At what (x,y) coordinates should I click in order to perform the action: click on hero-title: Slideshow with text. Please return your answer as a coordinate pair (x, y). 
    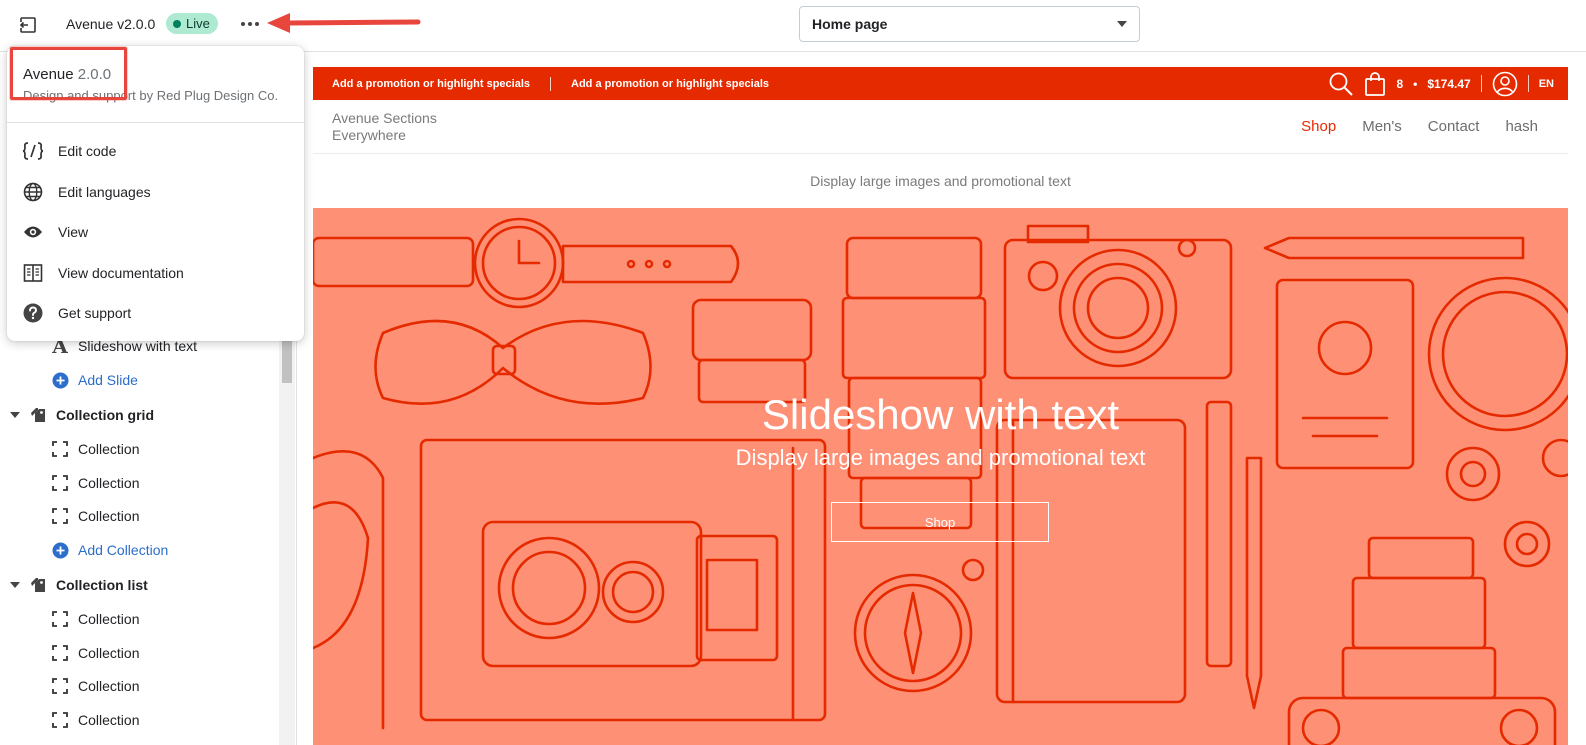
    Looking at the image, I should click on (940, 414).